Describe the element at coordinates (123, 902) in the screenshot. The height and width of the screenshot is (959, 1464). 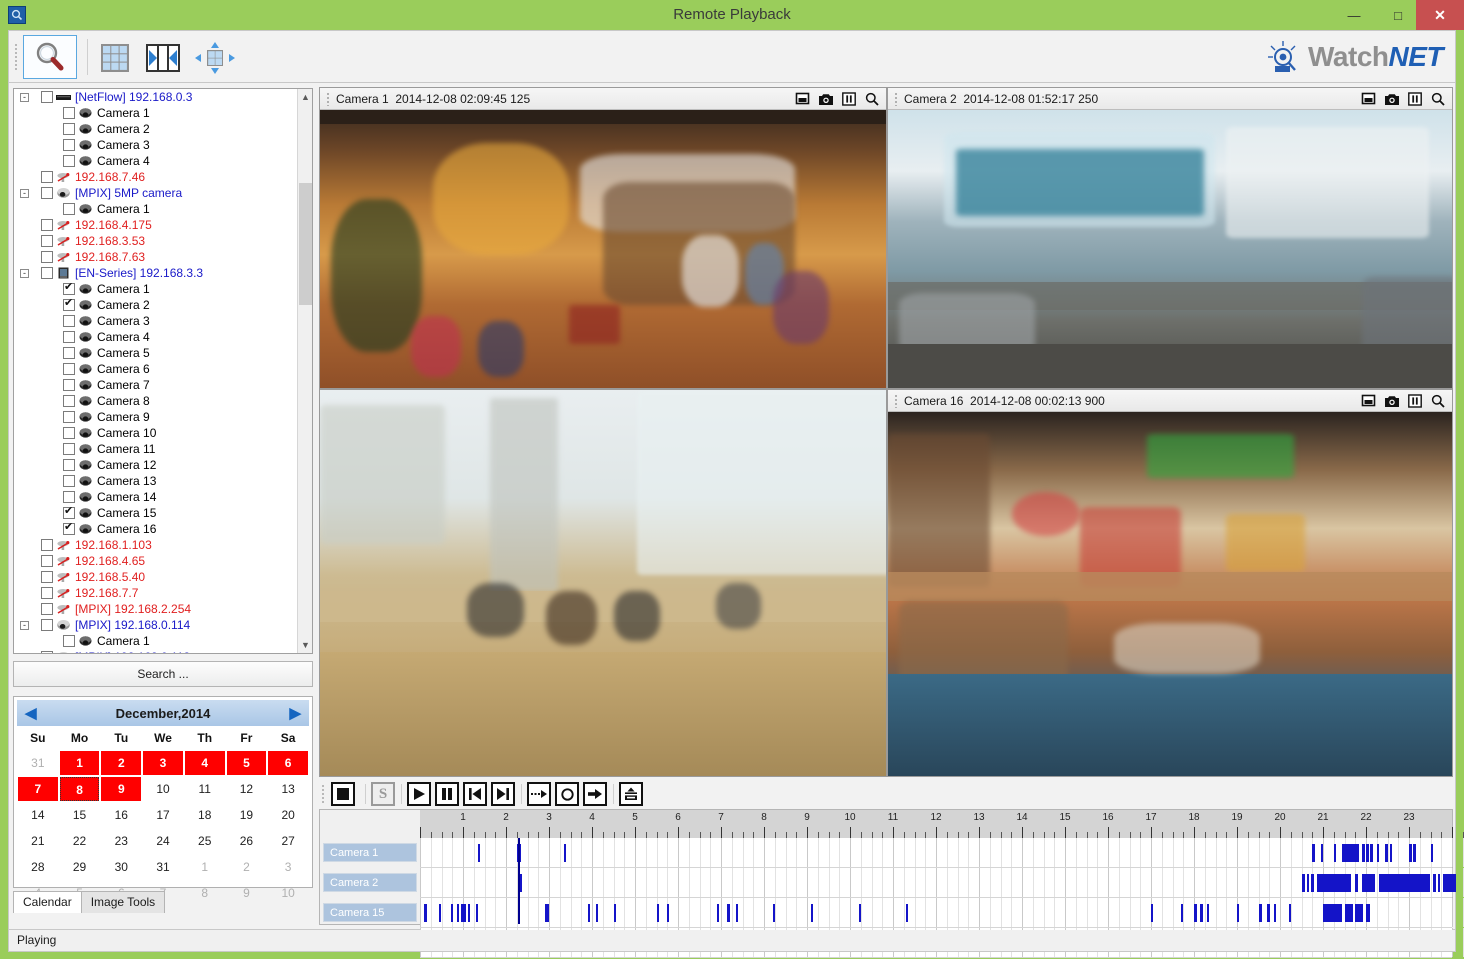
I see `tab-image-tools: Image Tools` at that location.